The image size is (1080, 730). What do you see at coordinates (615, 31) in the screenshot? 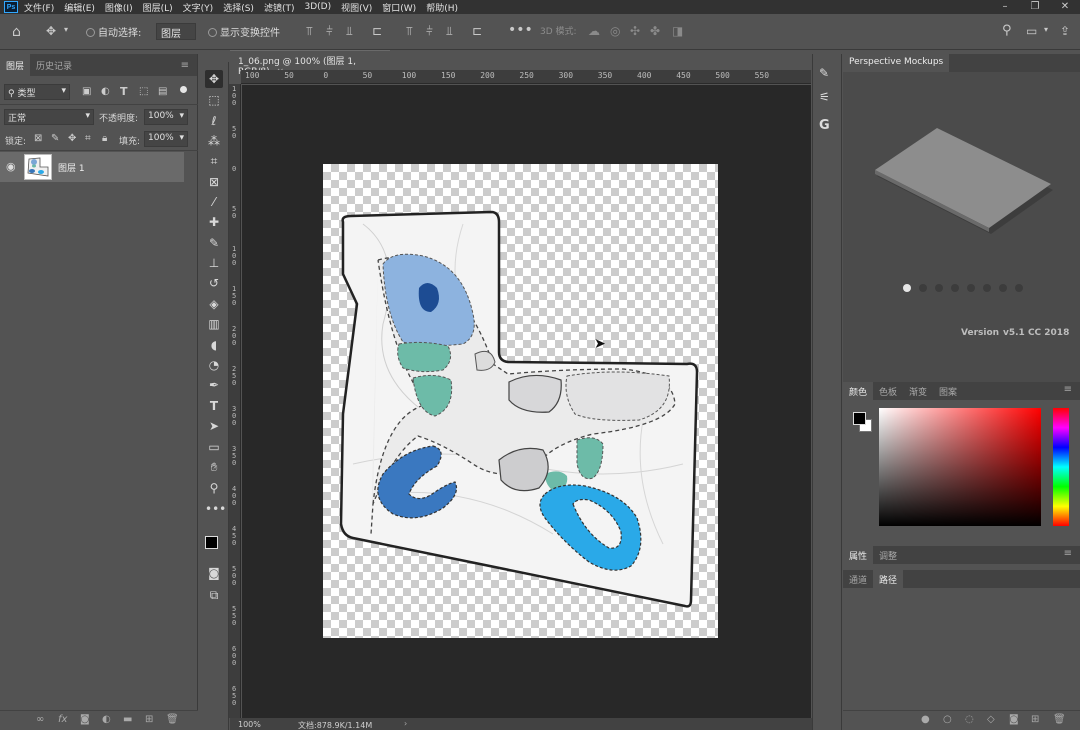
I see `3d-roll-icon: ◎` at bounding box center [615, 31].